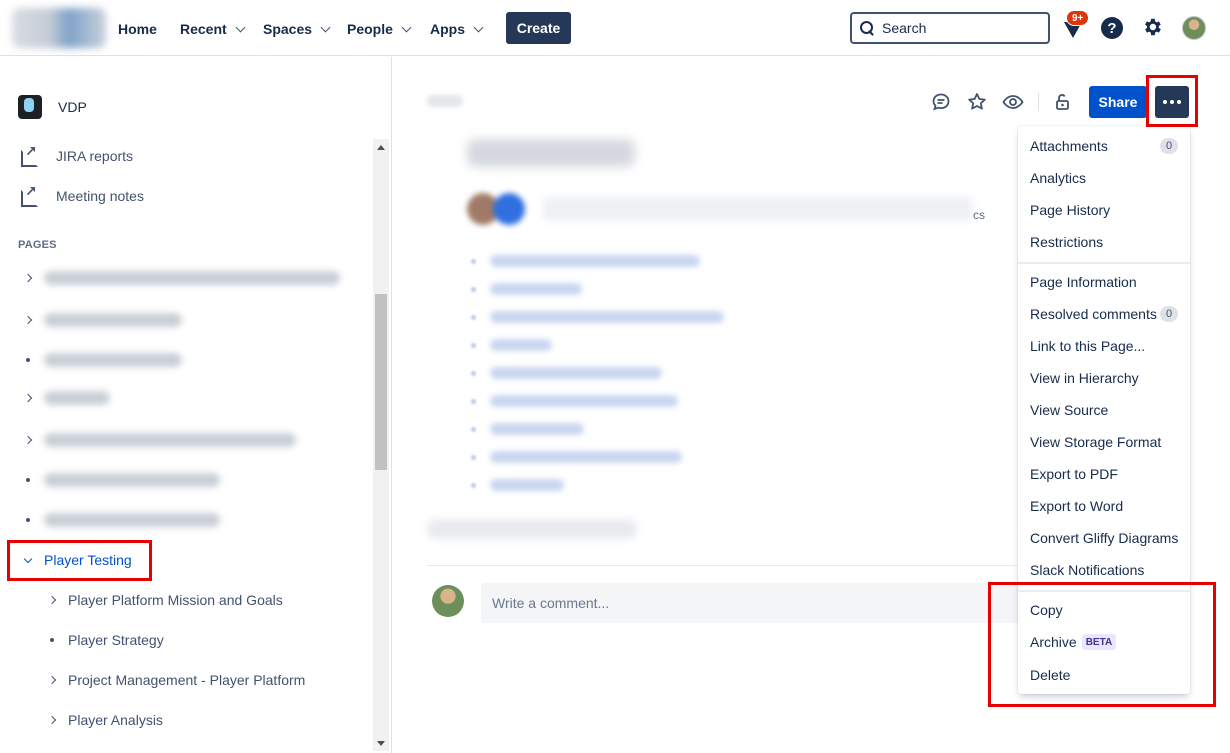 This screenshot has height=753, width=1230. What do you see at coordinates (95, 156) in the screenshot?
I see `sidebar-link-label: JIRA reports` at bounding box center [95, 156].